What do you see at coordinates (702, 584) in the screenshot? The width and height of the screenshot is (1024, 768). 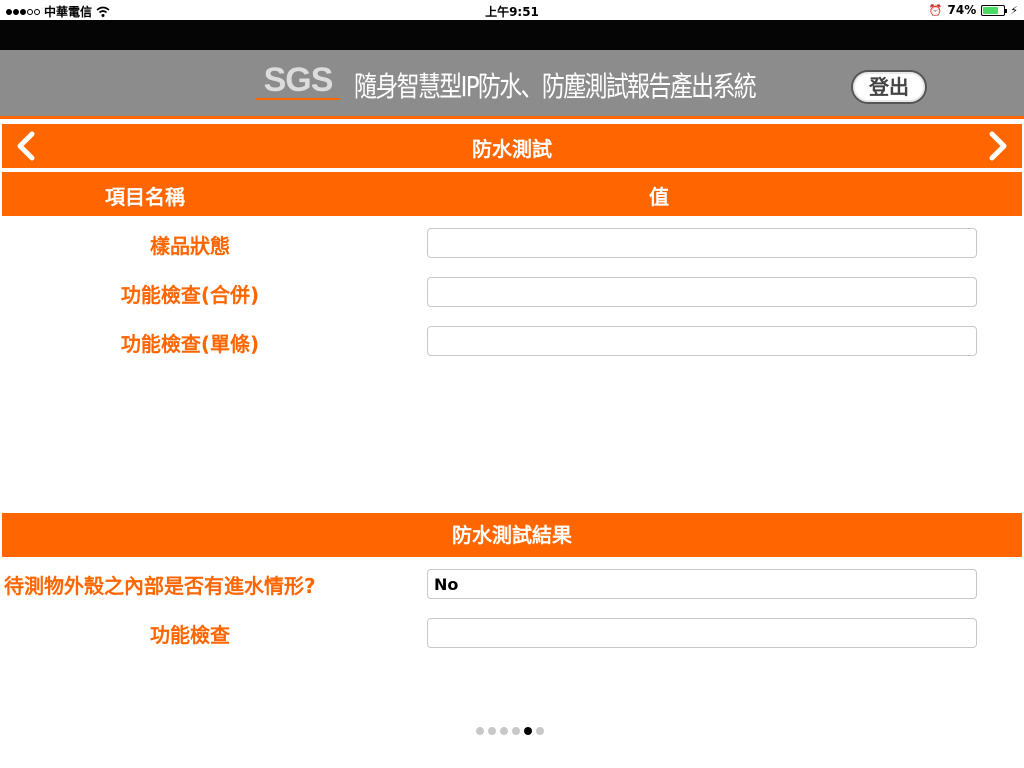 I see `water-ingress-input` at bounding box center [702, 584].